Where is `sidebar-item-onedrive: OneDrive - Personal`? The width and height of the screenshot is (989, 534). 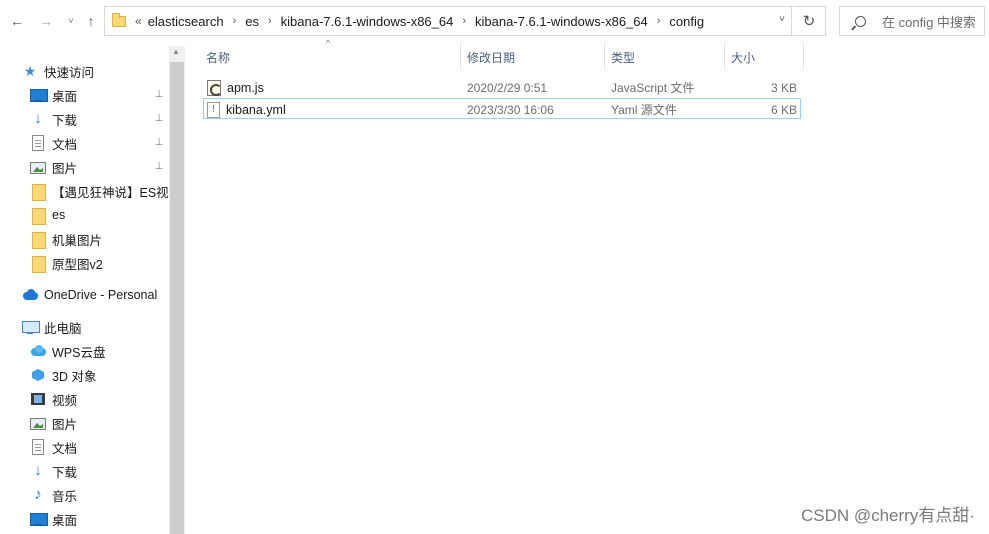 sidebar-item-onedrive: OneDrive - Personal is located at coordinates (96, 295).